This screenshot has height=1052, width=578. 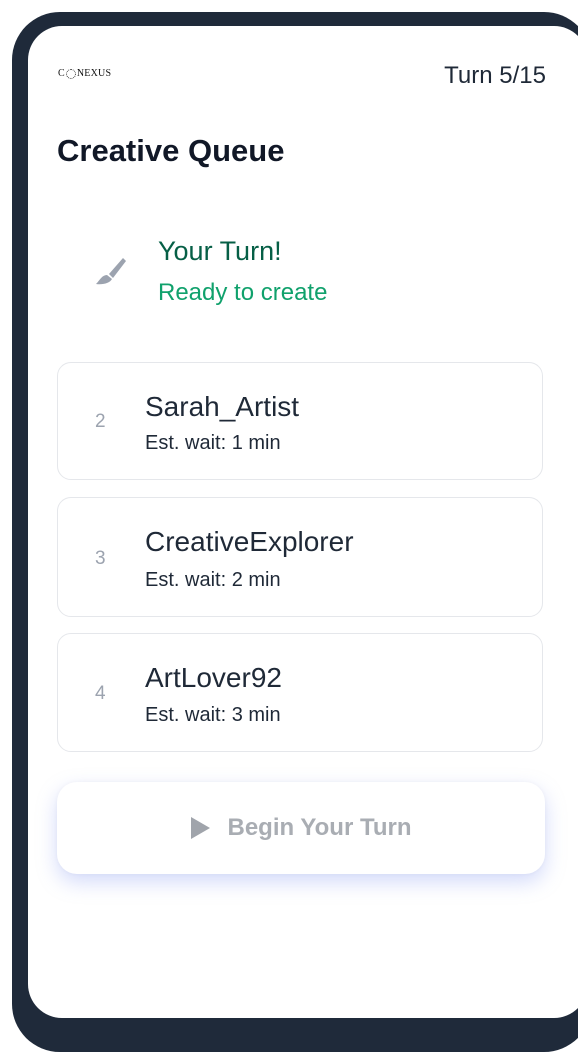 What do you see at coordinates (213, 580) in the screenshot?
I see `queue-wait-time: Est. wait: 2 min` at bounding box center [213, 580].